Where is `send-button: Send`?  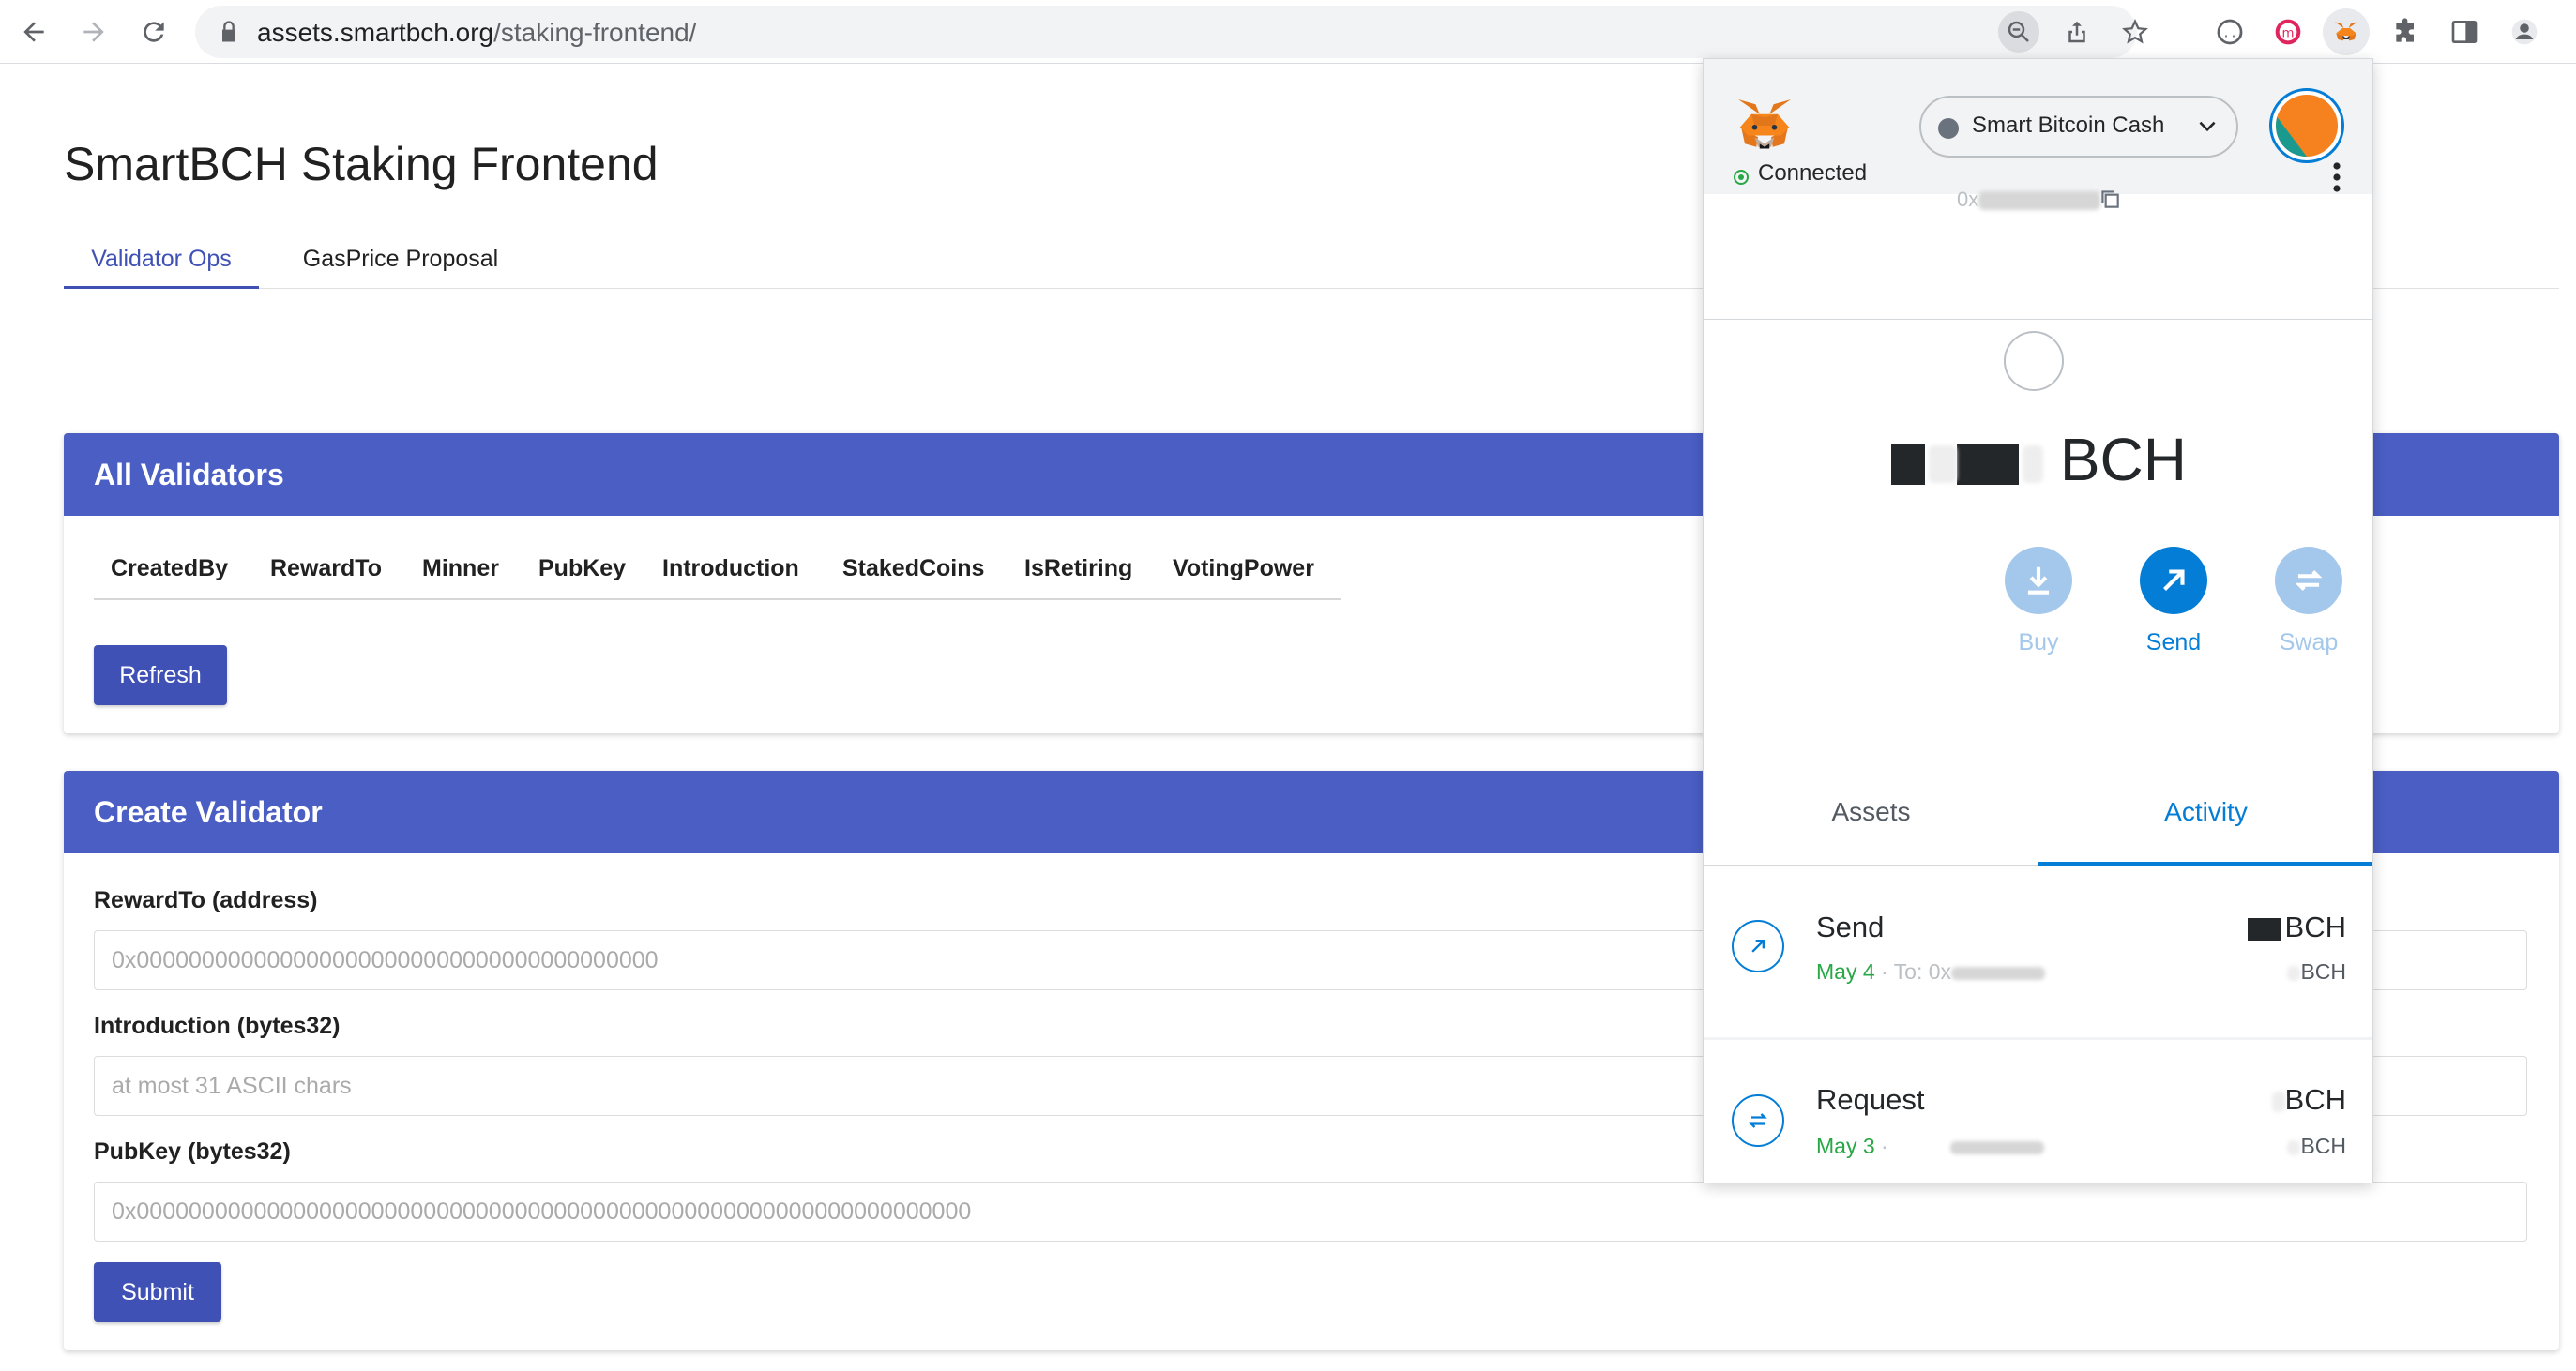 send-button: Send is located at coordinates (2173, 601).